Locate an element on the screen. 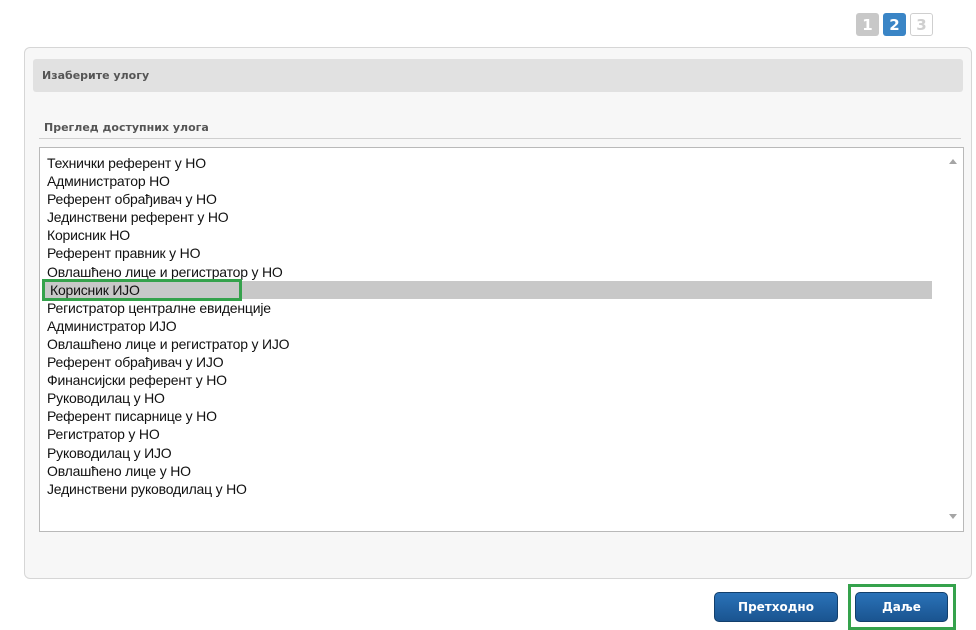 This screenshot has width=976, height=630. scroll-up-arrow-icon is located at coordinates (953, 161).